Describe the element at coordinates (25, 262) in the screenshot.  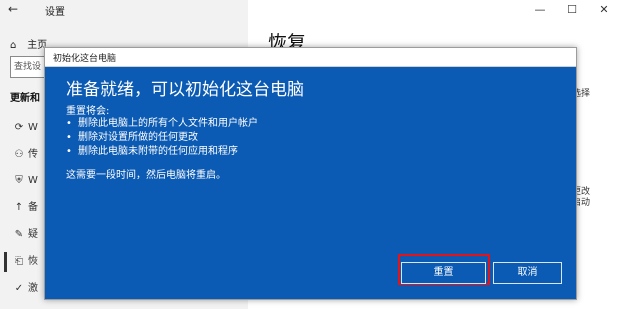
I see `sidebar-item-recovery: ⎗ 恢` at that location.